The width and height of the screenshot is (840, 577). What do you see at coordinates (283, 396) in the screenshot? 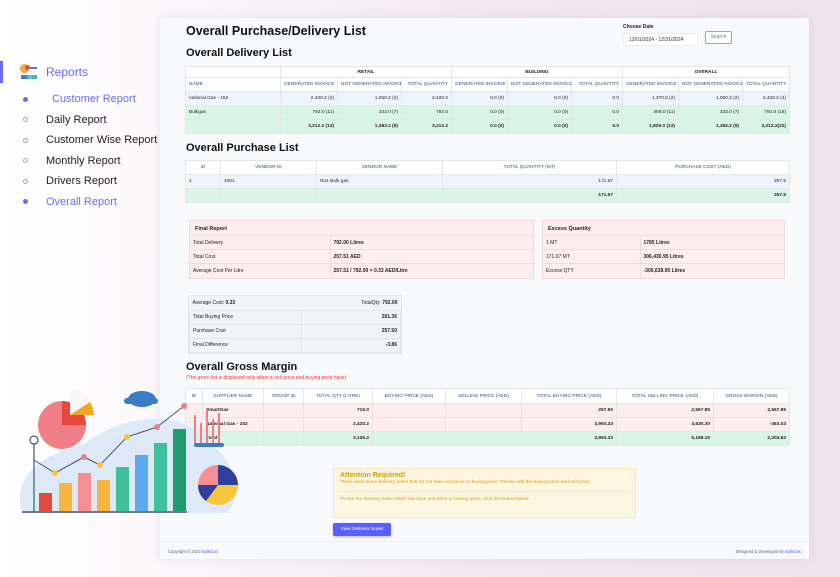
I see `column-header: GROUP ID` at bounding box center [283, 396].